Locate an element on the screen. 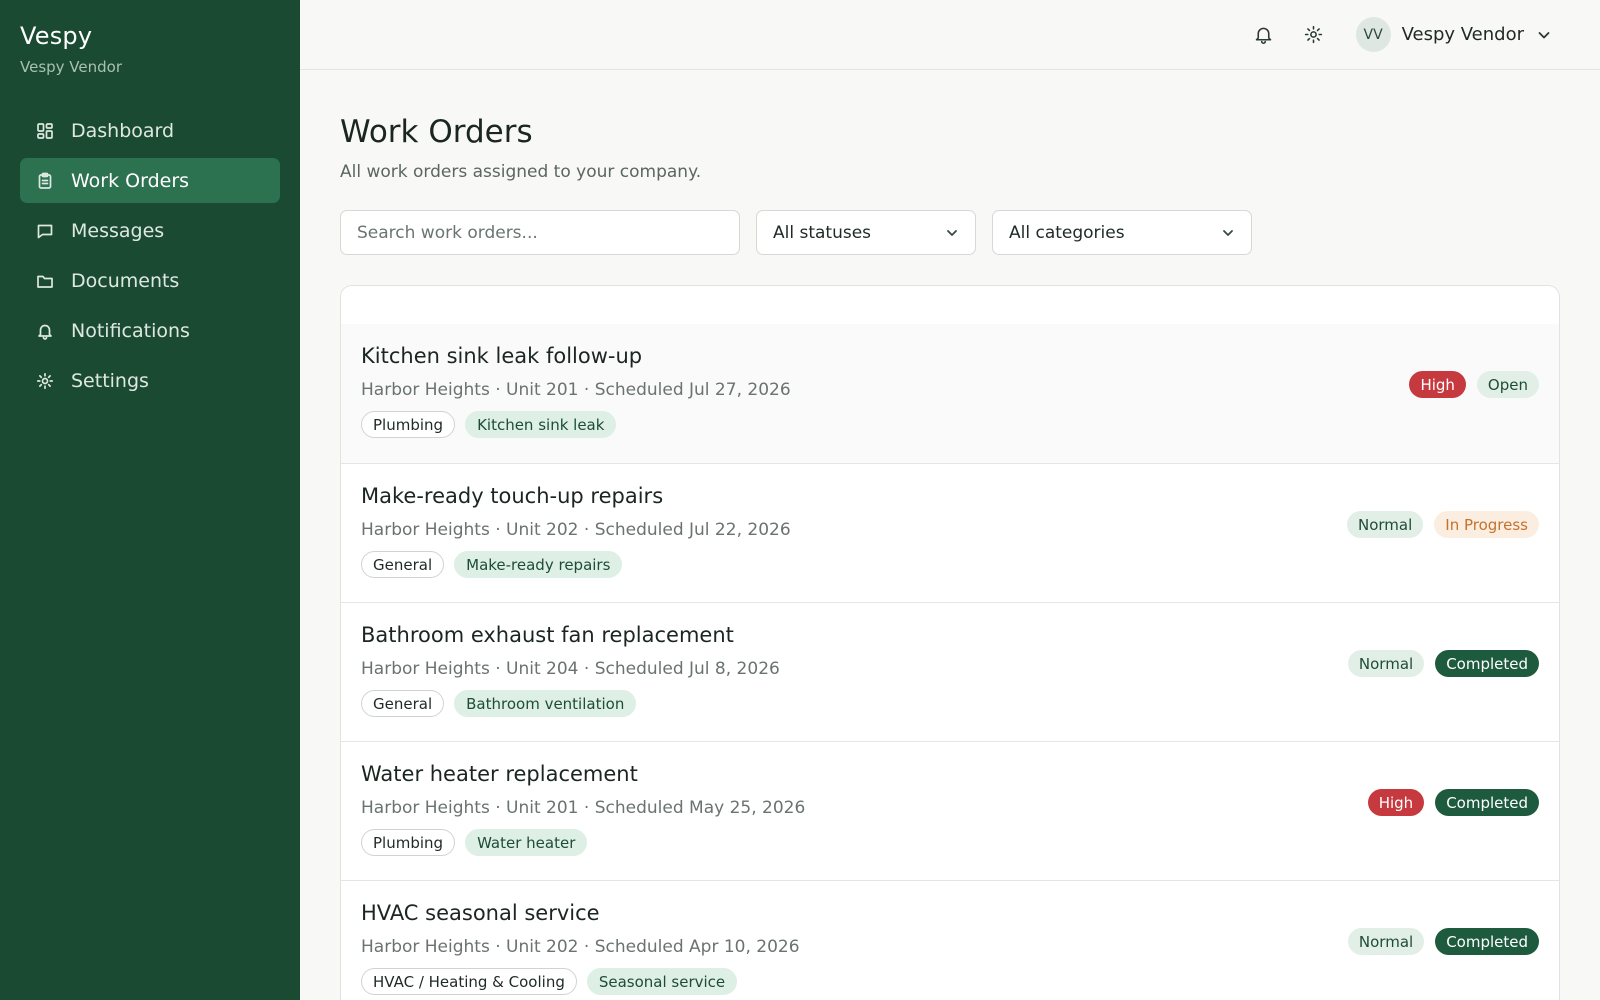 This screenshot has height=1000, width=1600. user-menu: VV Vespy Vendor is located at coordinates (1453, 34).